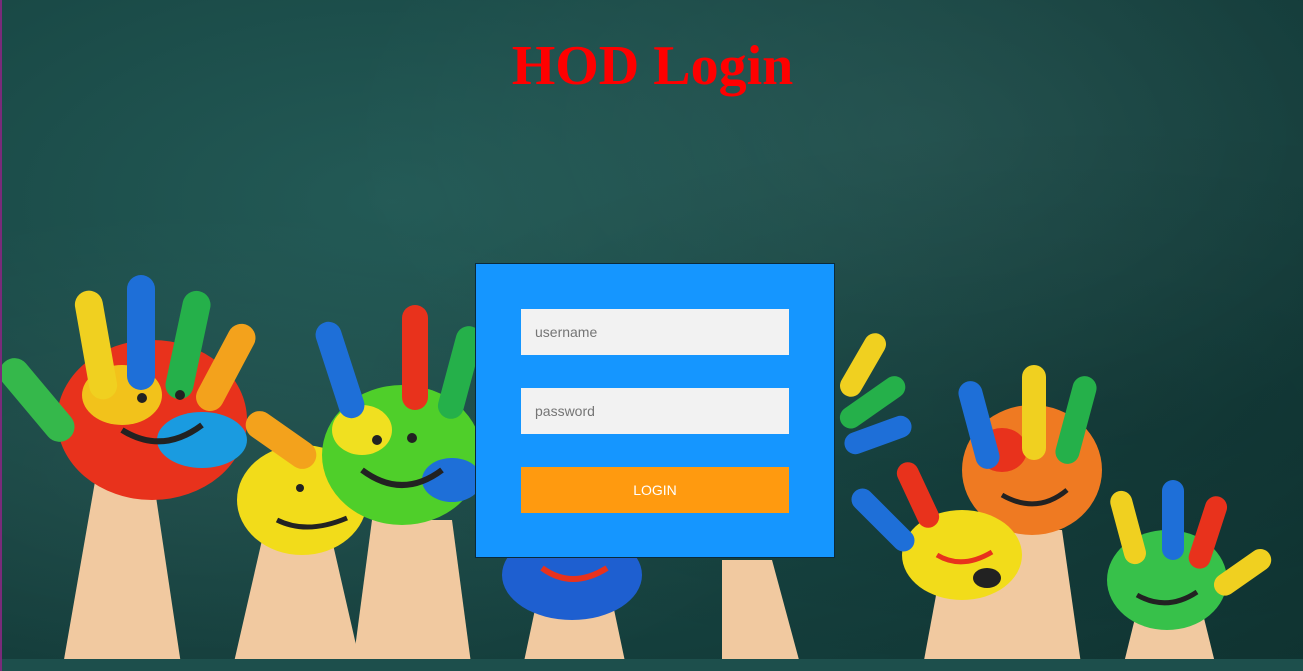 The height and width of the screenshot is (671, 1303). I want to click on username-input, so click(655, 332).